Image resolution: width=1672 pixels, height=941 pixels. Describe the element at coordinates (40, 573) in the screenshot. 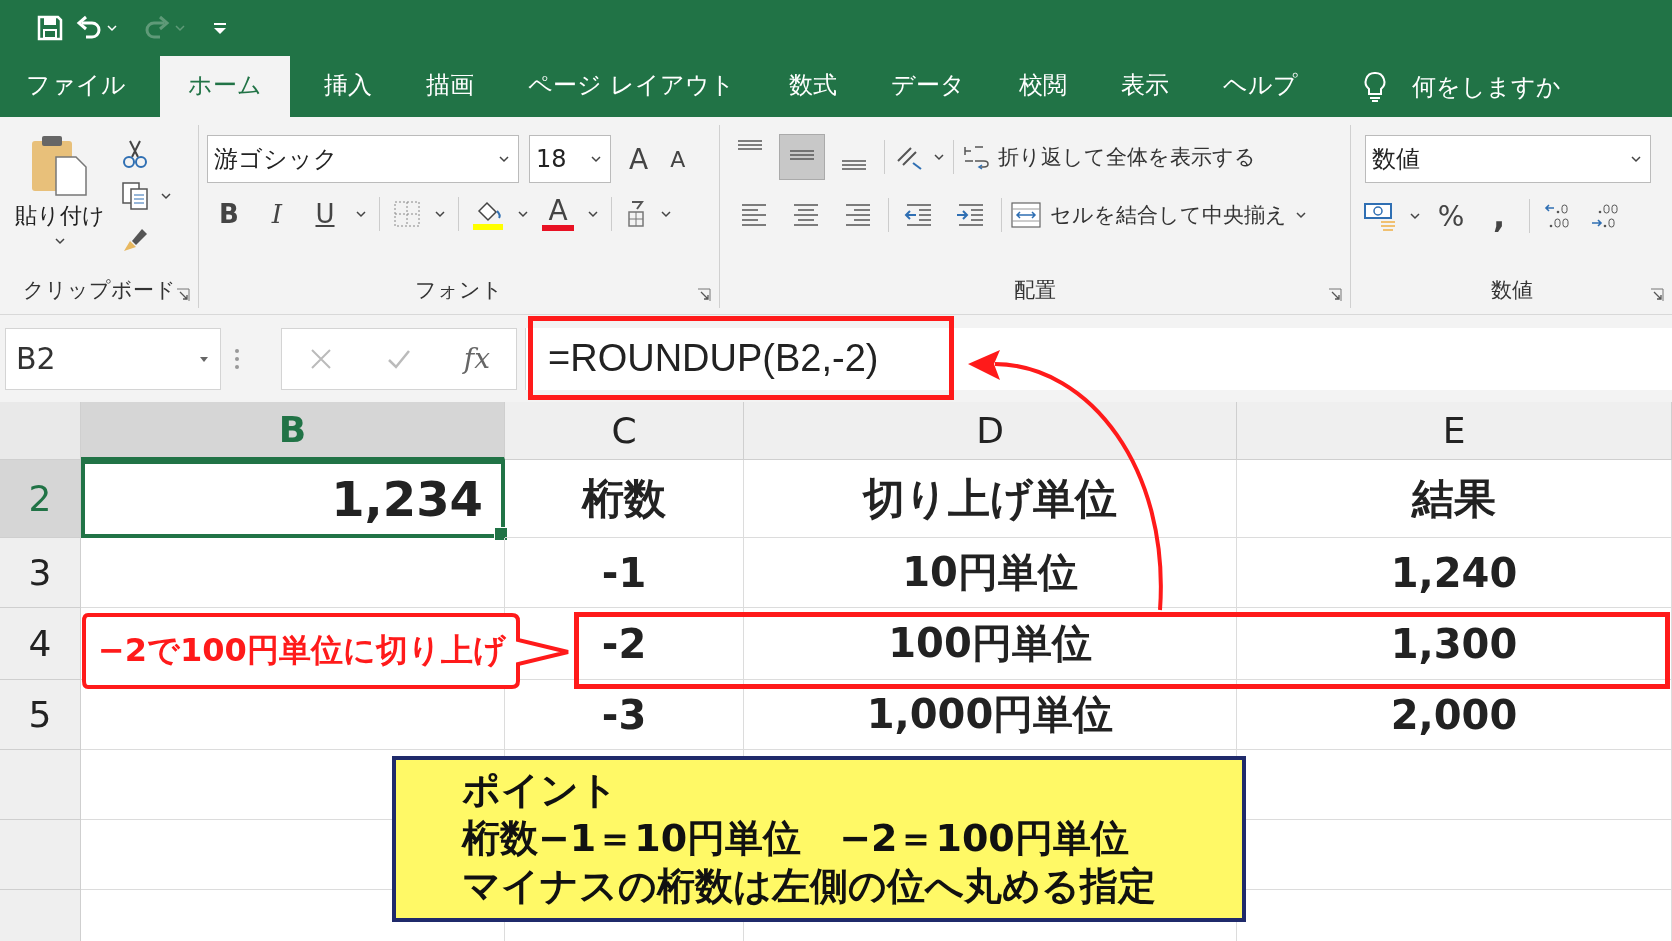

I see `row-header: 3` at that location.